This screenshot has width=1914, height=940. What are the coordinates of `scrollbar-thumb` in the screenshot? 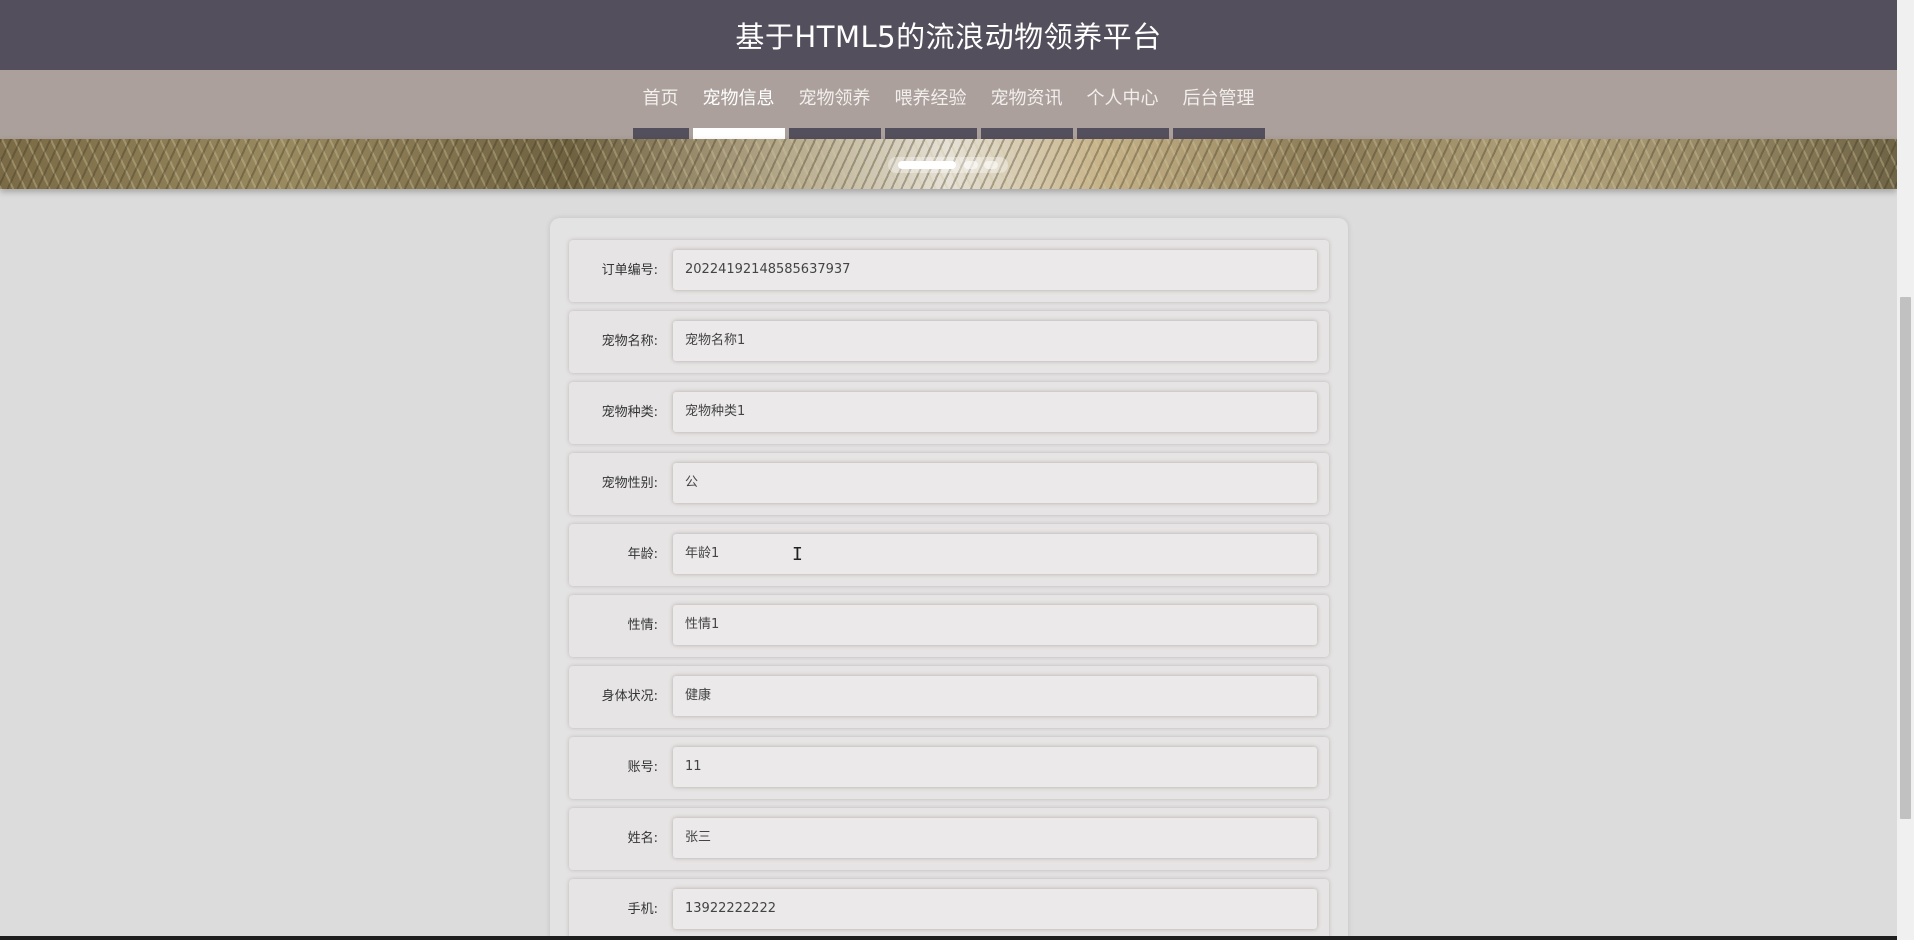 It's located at (1905, 558).